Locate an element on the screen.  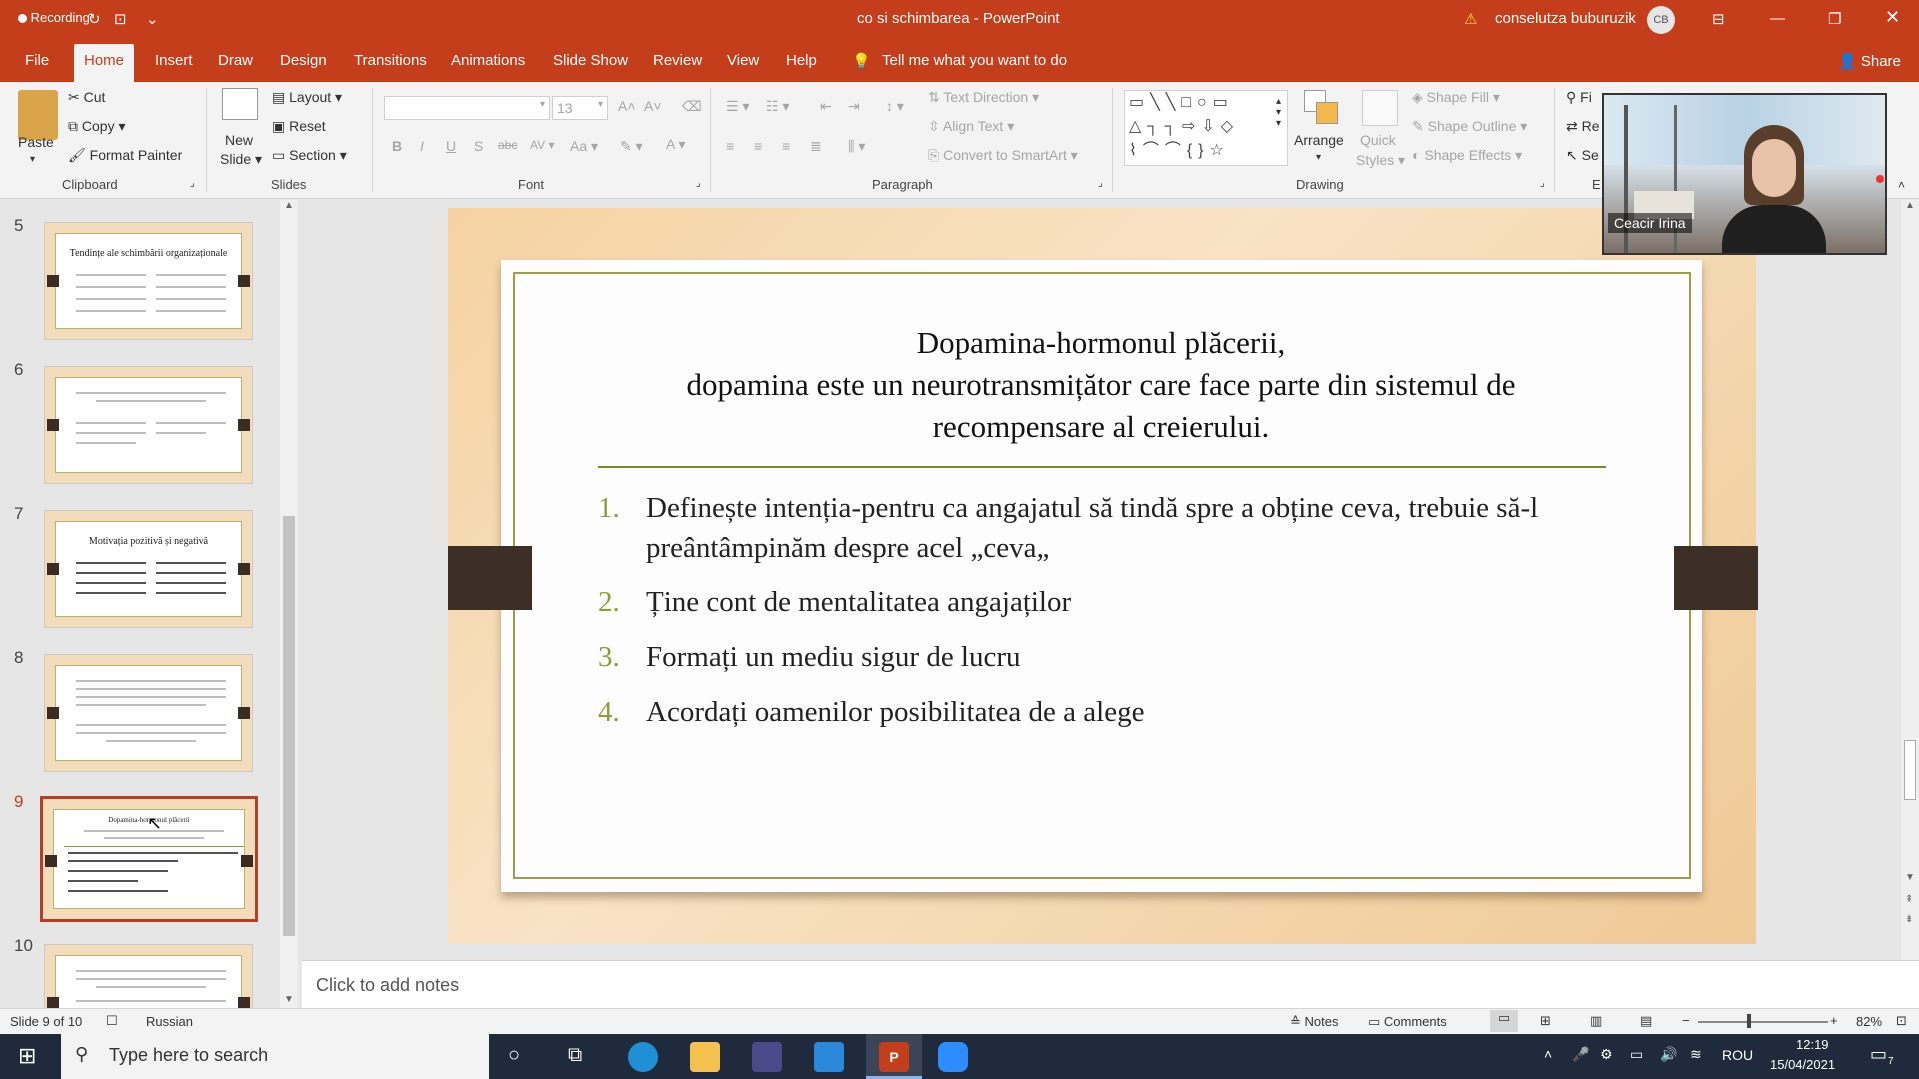
shape-fill-button: ◈ Shape Fill ▾ is located at coordinates (1456, 97).